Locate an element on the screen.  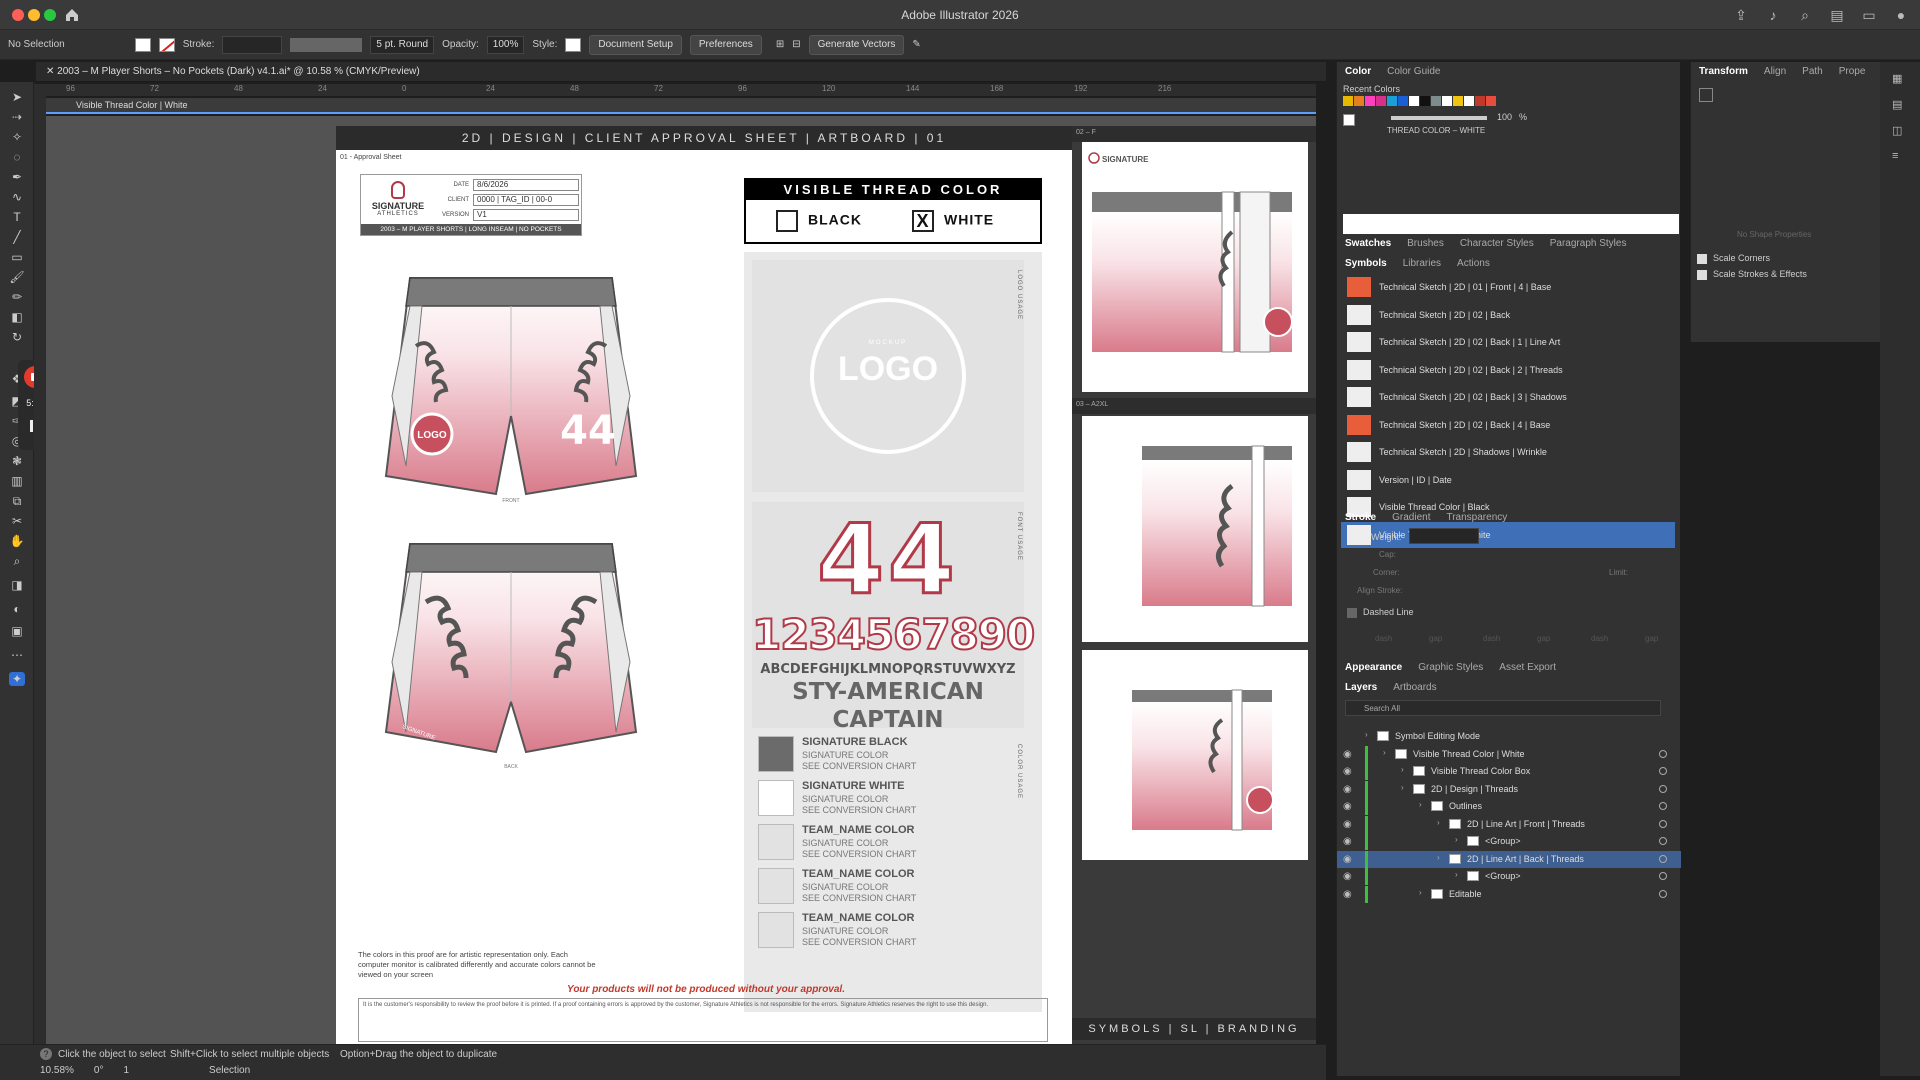
stroke-weight-field is located at coordinates (252, 44).